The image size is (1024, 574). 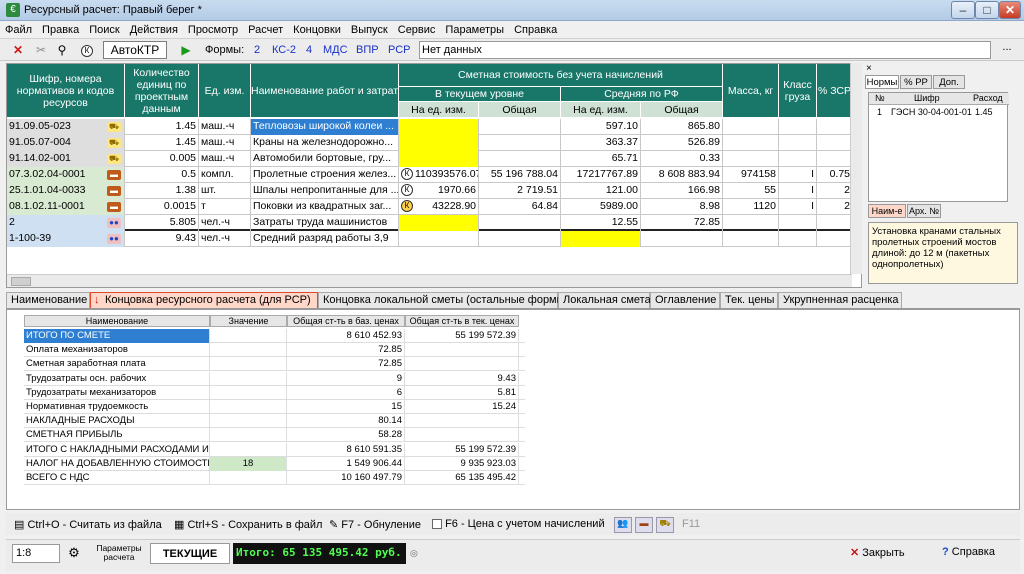 What do you see at coordinates (984, 112) in the screenshot?
I see `norms-row-rate: 1.45` at bounding box center [984, 112].